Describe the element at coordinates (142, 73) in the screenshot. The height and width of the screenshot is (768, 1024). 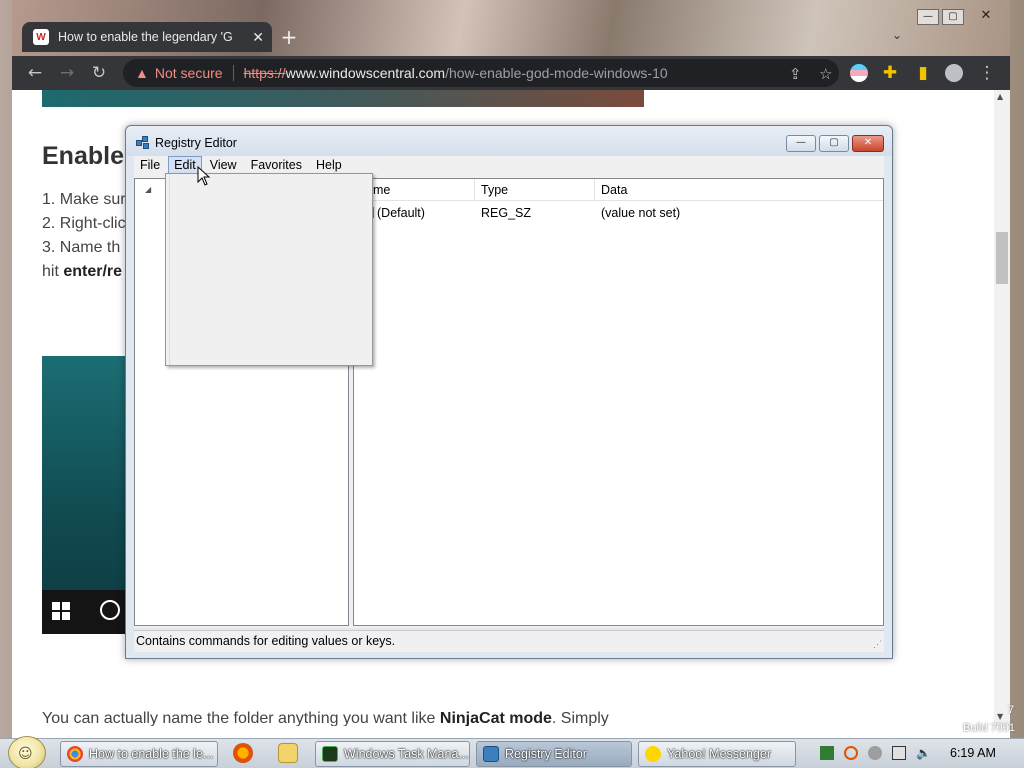
I see `warning-icon: ▲` at that location.